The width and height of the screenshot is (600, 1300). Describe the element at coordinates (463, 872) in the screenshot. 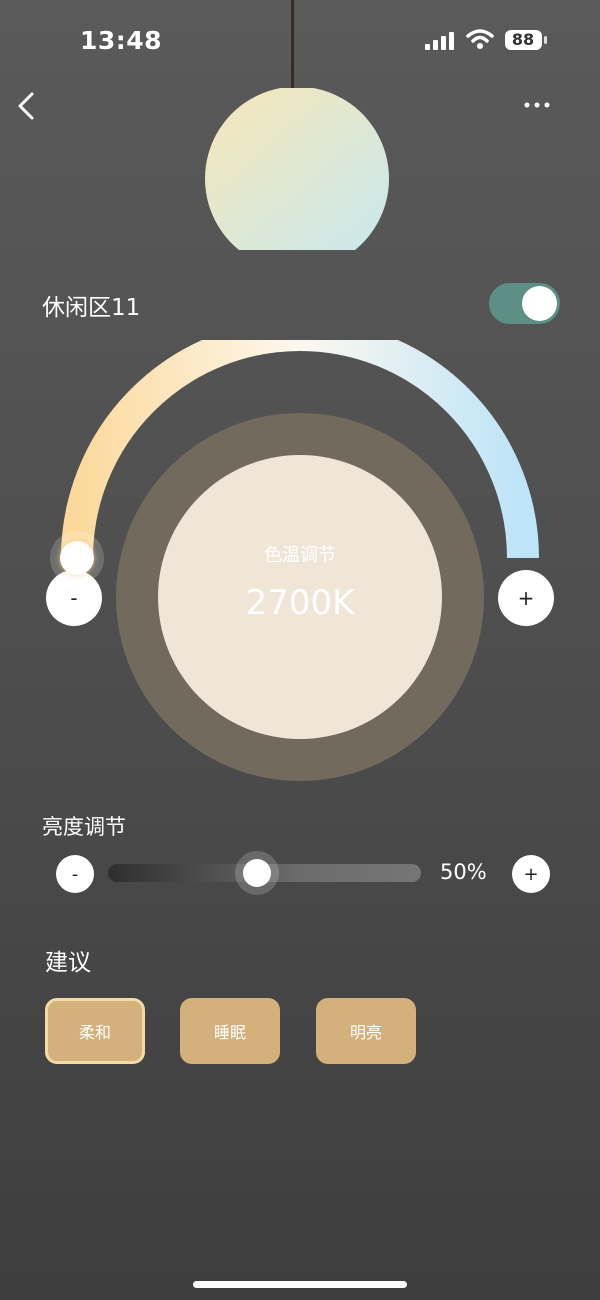

I see `brightness-value: 50%` at that location.